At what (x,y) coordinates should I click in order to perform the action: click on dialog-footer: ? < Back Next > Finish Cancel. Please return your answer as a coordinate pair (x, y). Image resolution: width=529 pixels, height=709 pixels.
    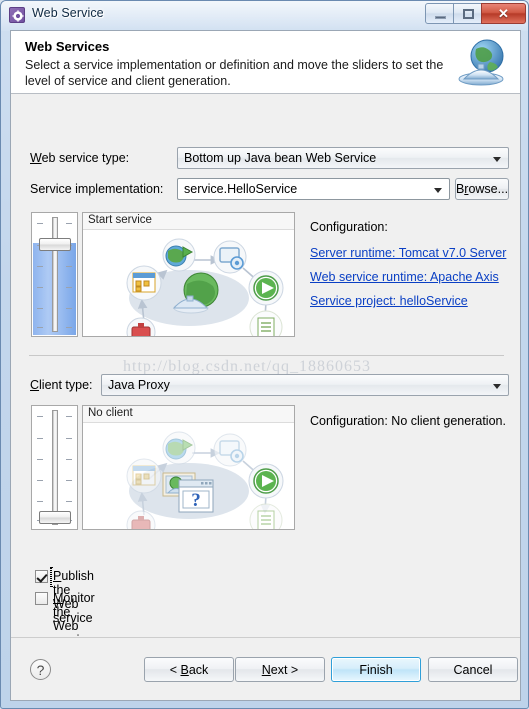
    Looking at the image, I should click on (265, 668).